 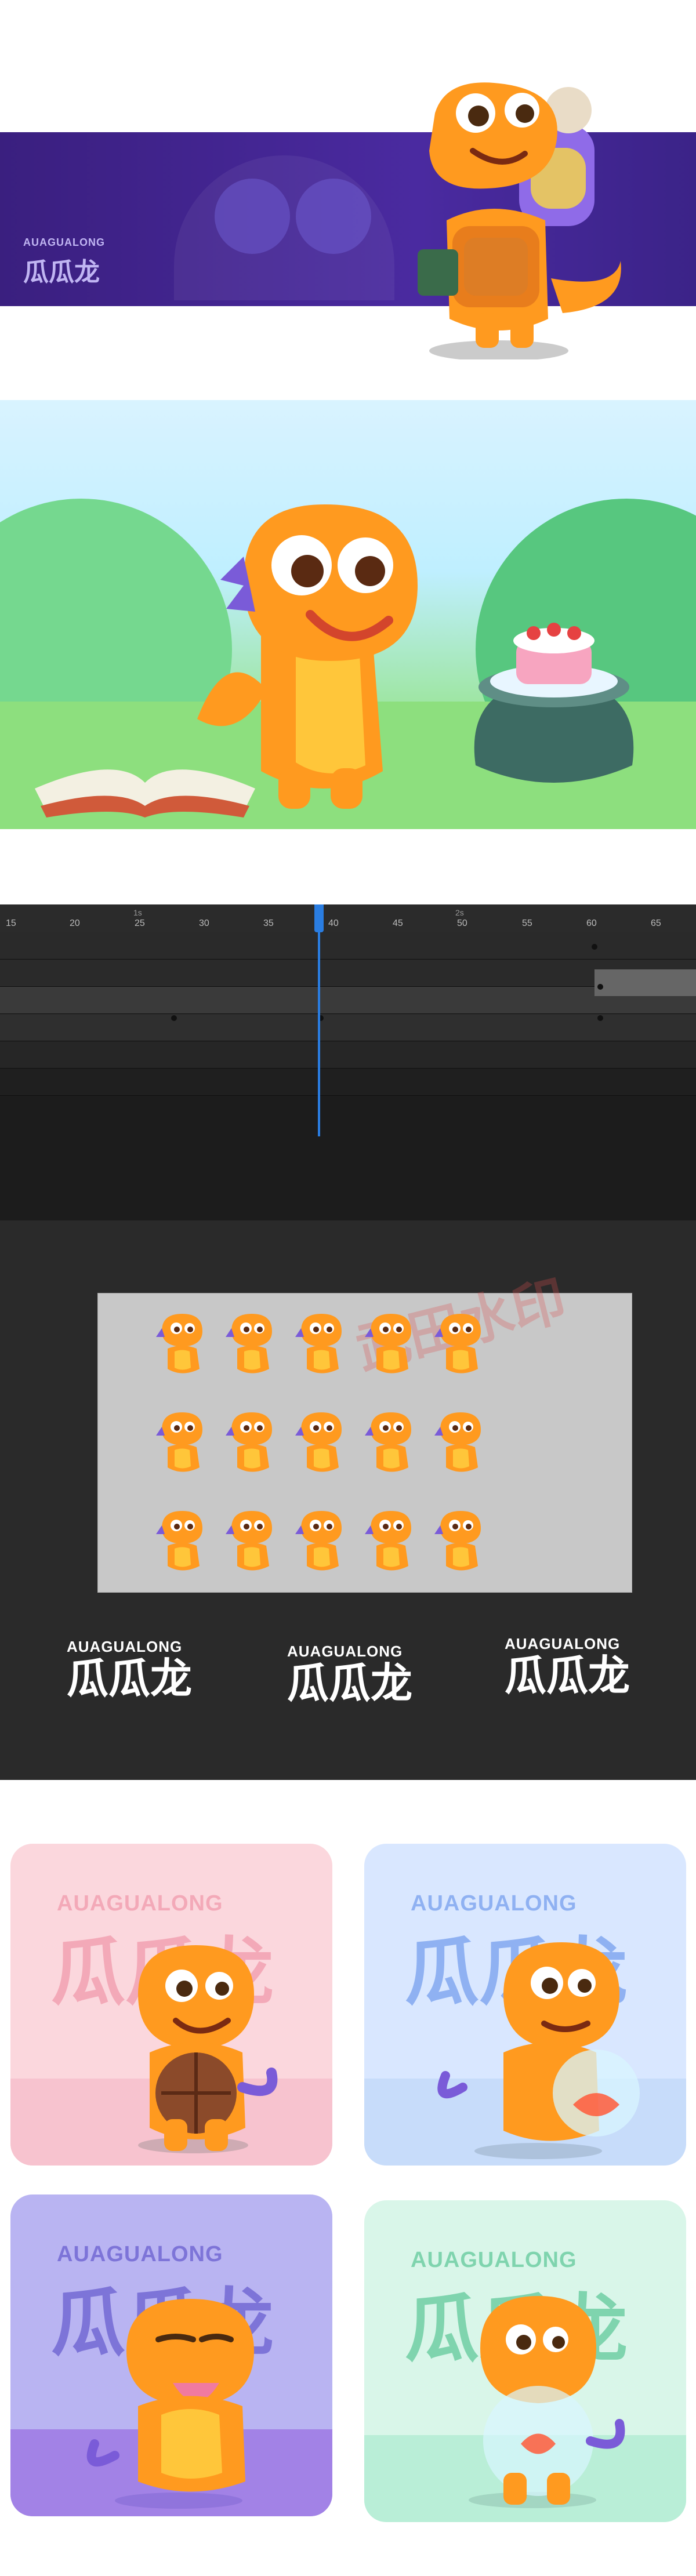 I want to click on brand-card-mint: AUAGUALONG 瓜瓜龙, so click(x=525, y=2361).